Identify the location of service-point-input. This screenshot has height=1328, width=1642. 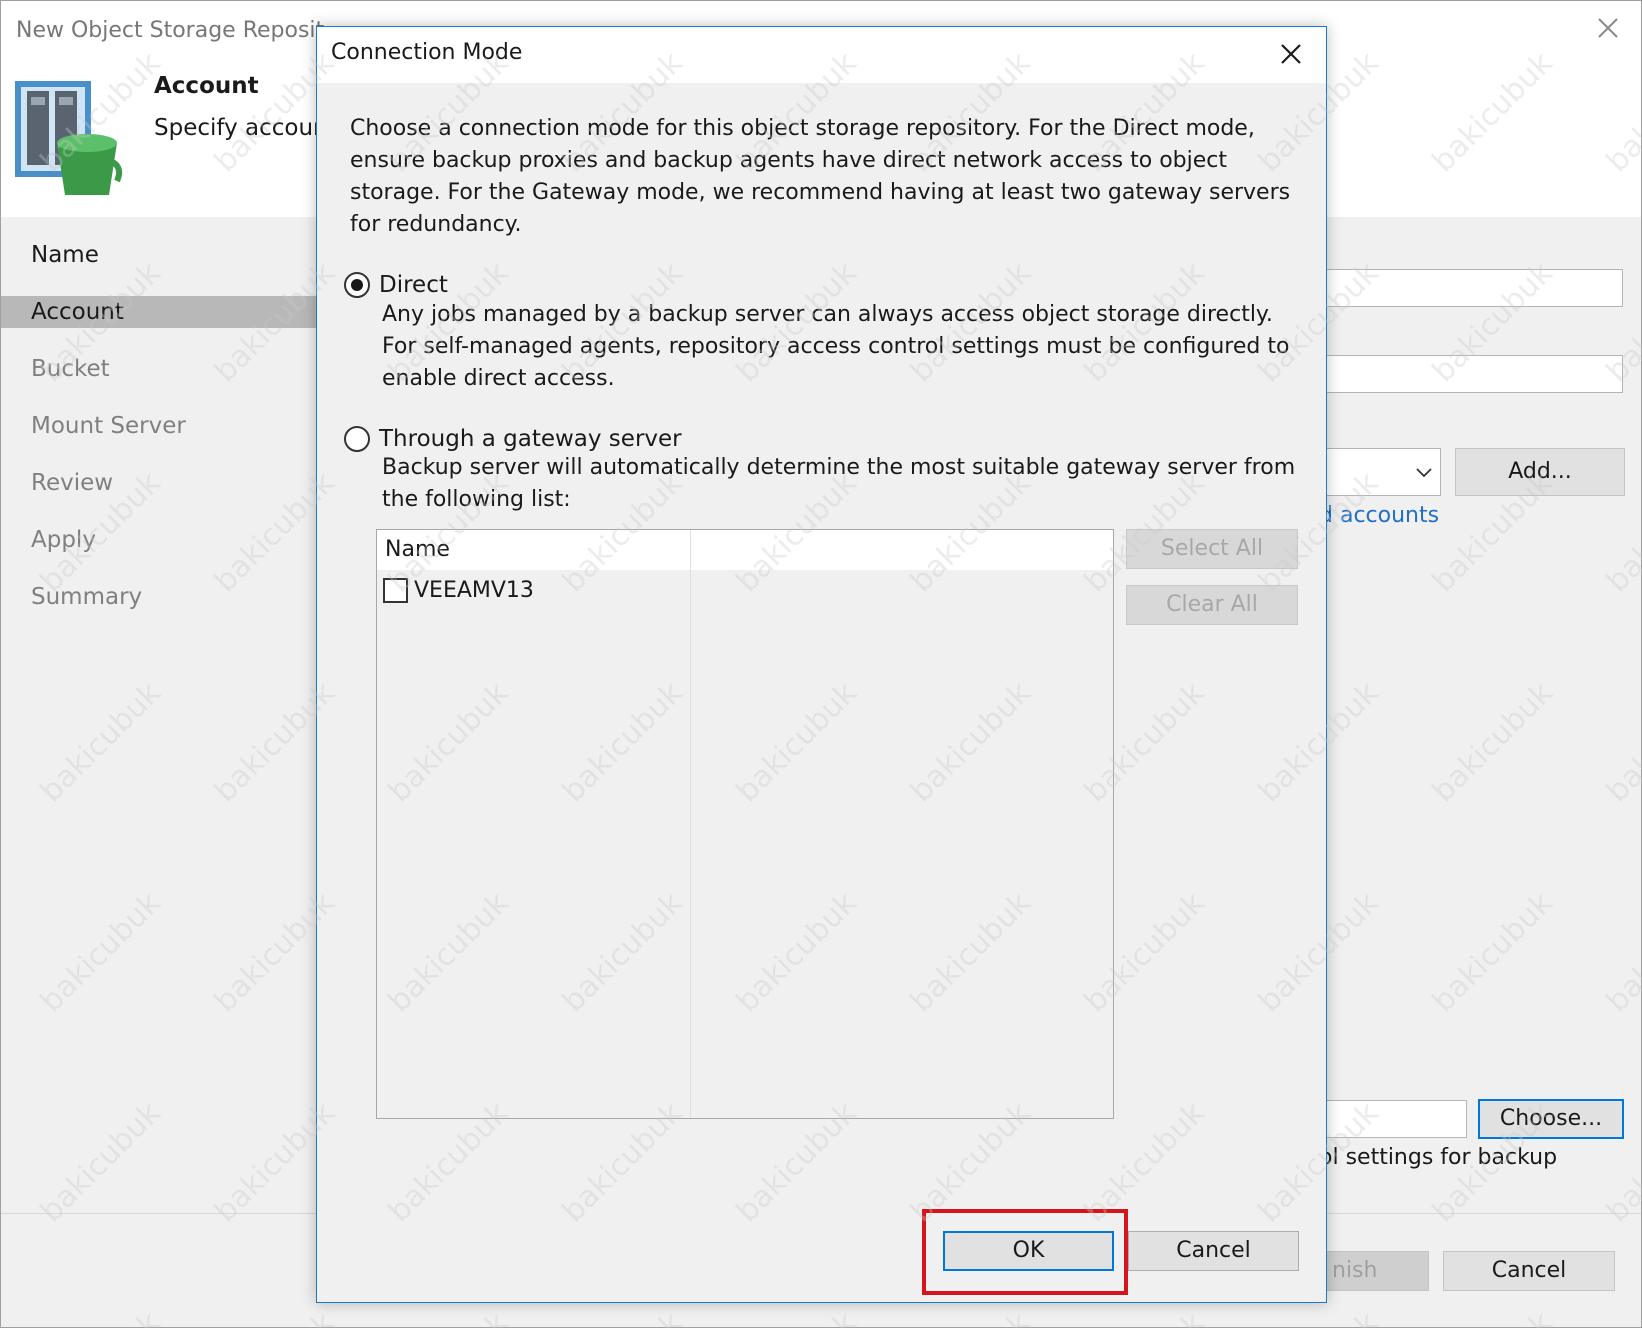
(1462, 288).